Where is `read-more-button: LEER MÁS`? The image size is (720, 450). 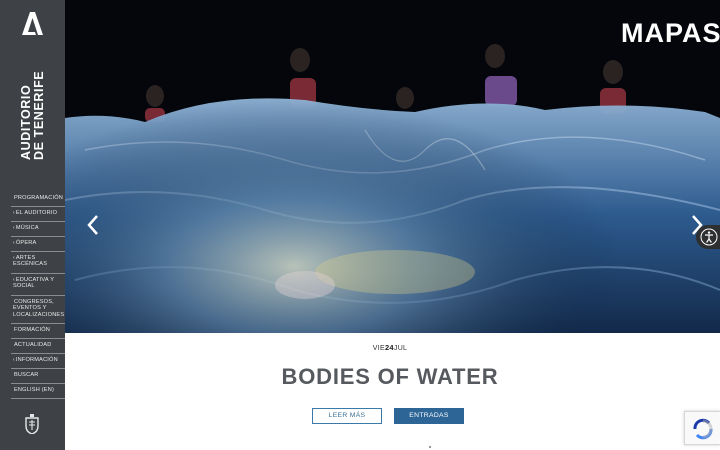 read-more-button: LEER MÁS is located at coordinates (347, 416).